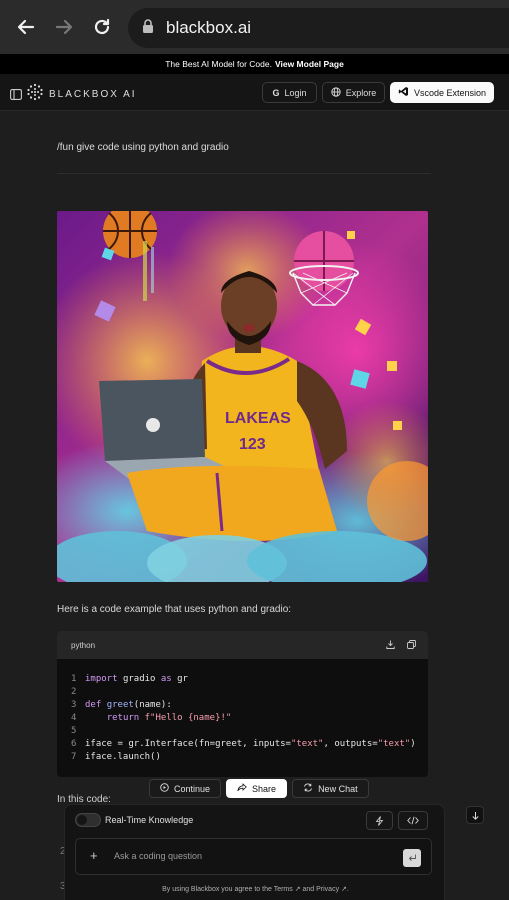  Describe the element at coordinates (64, 27) in the screenshot. I see `forward-arrow-icon` at that location.